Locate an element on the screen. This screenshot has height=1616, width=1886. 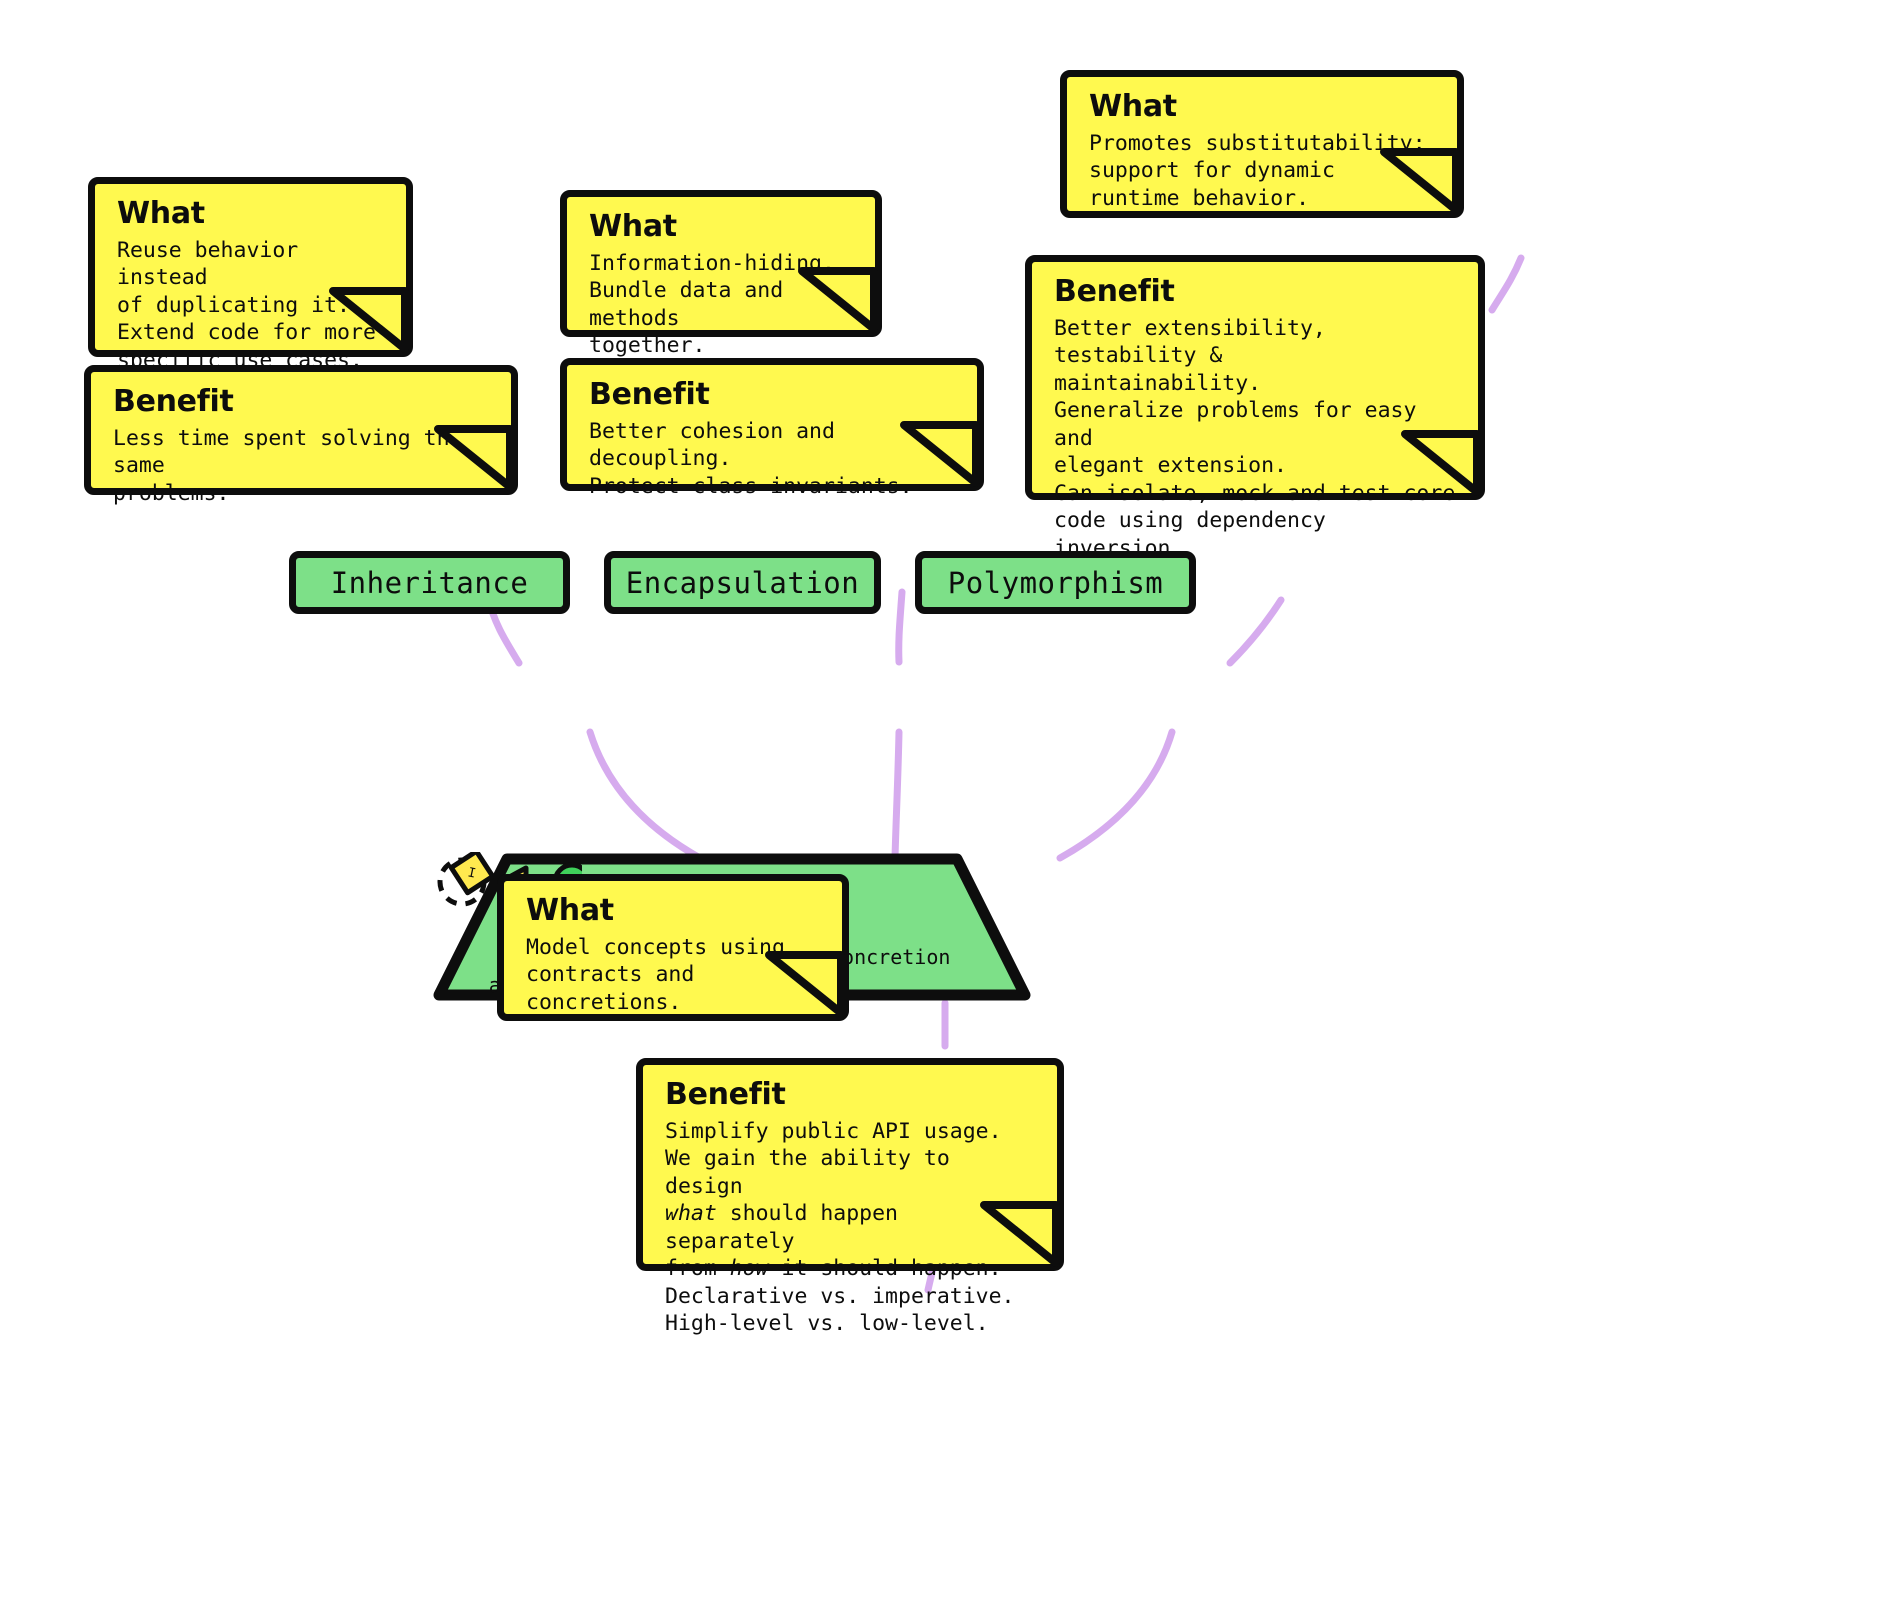
benefit-line-4-post: it should happen. is located at coordinates (885, 1269).